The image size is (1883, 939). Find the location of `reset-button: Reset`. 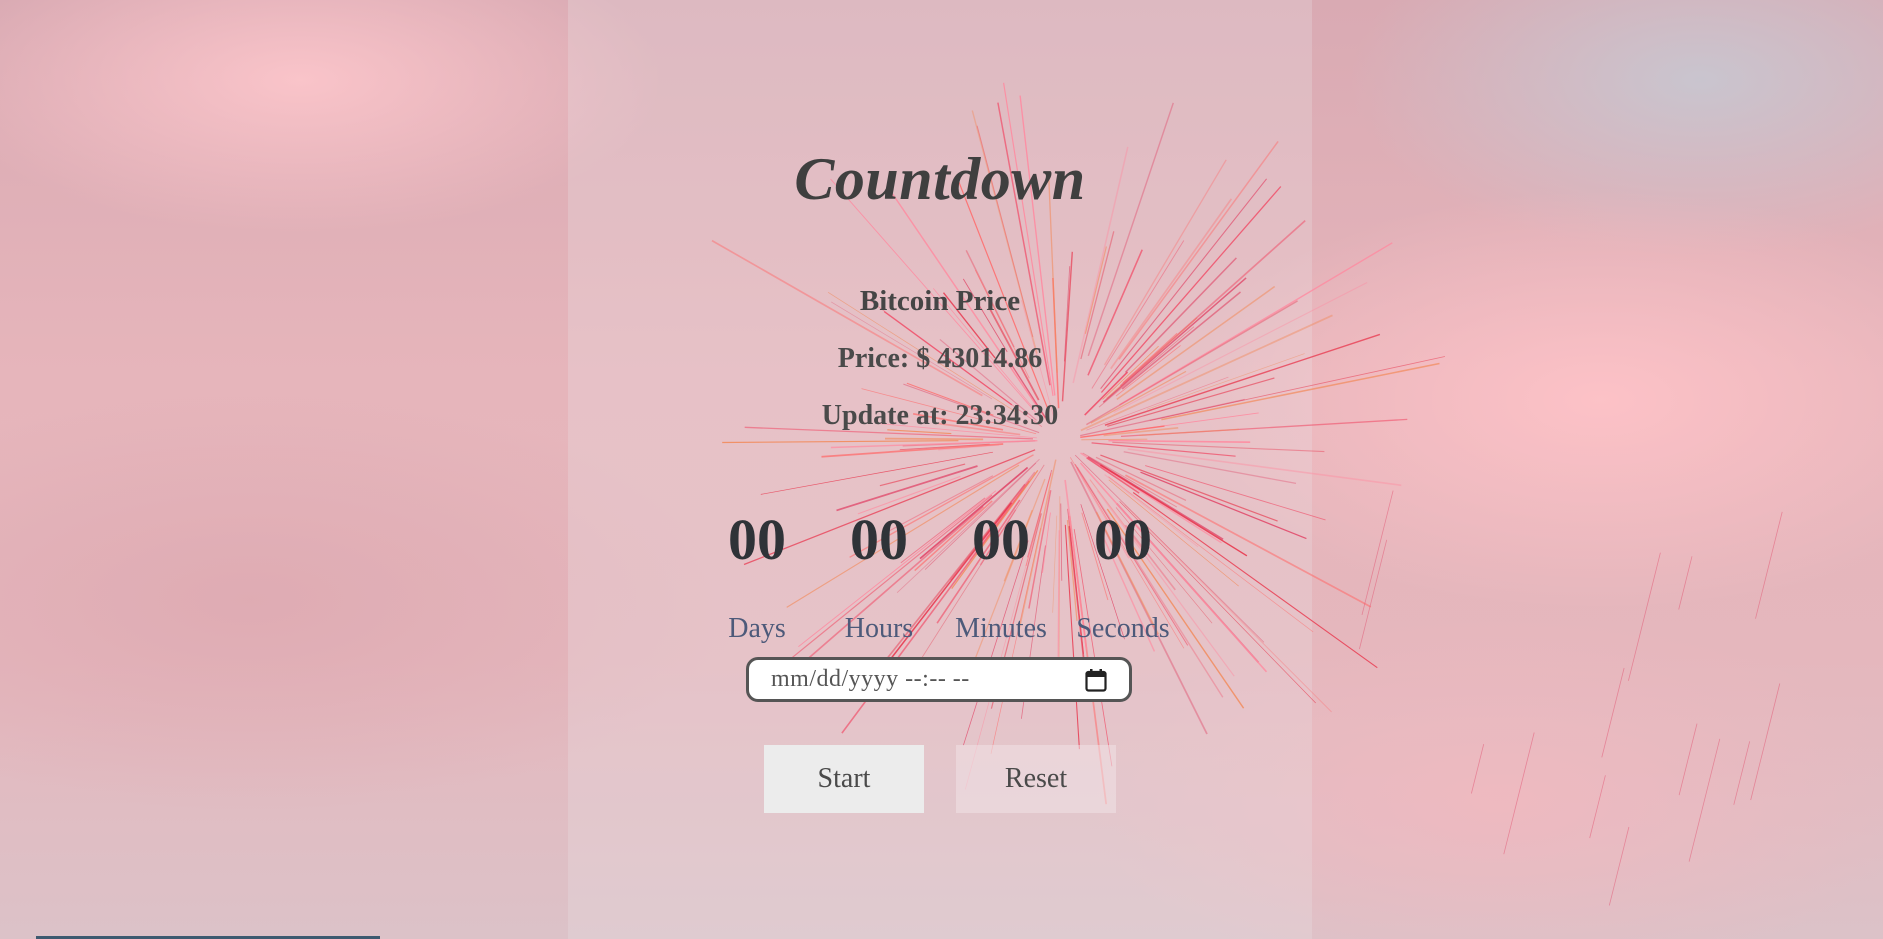

reset-button: Reset is located at coordinates (1036, 779).